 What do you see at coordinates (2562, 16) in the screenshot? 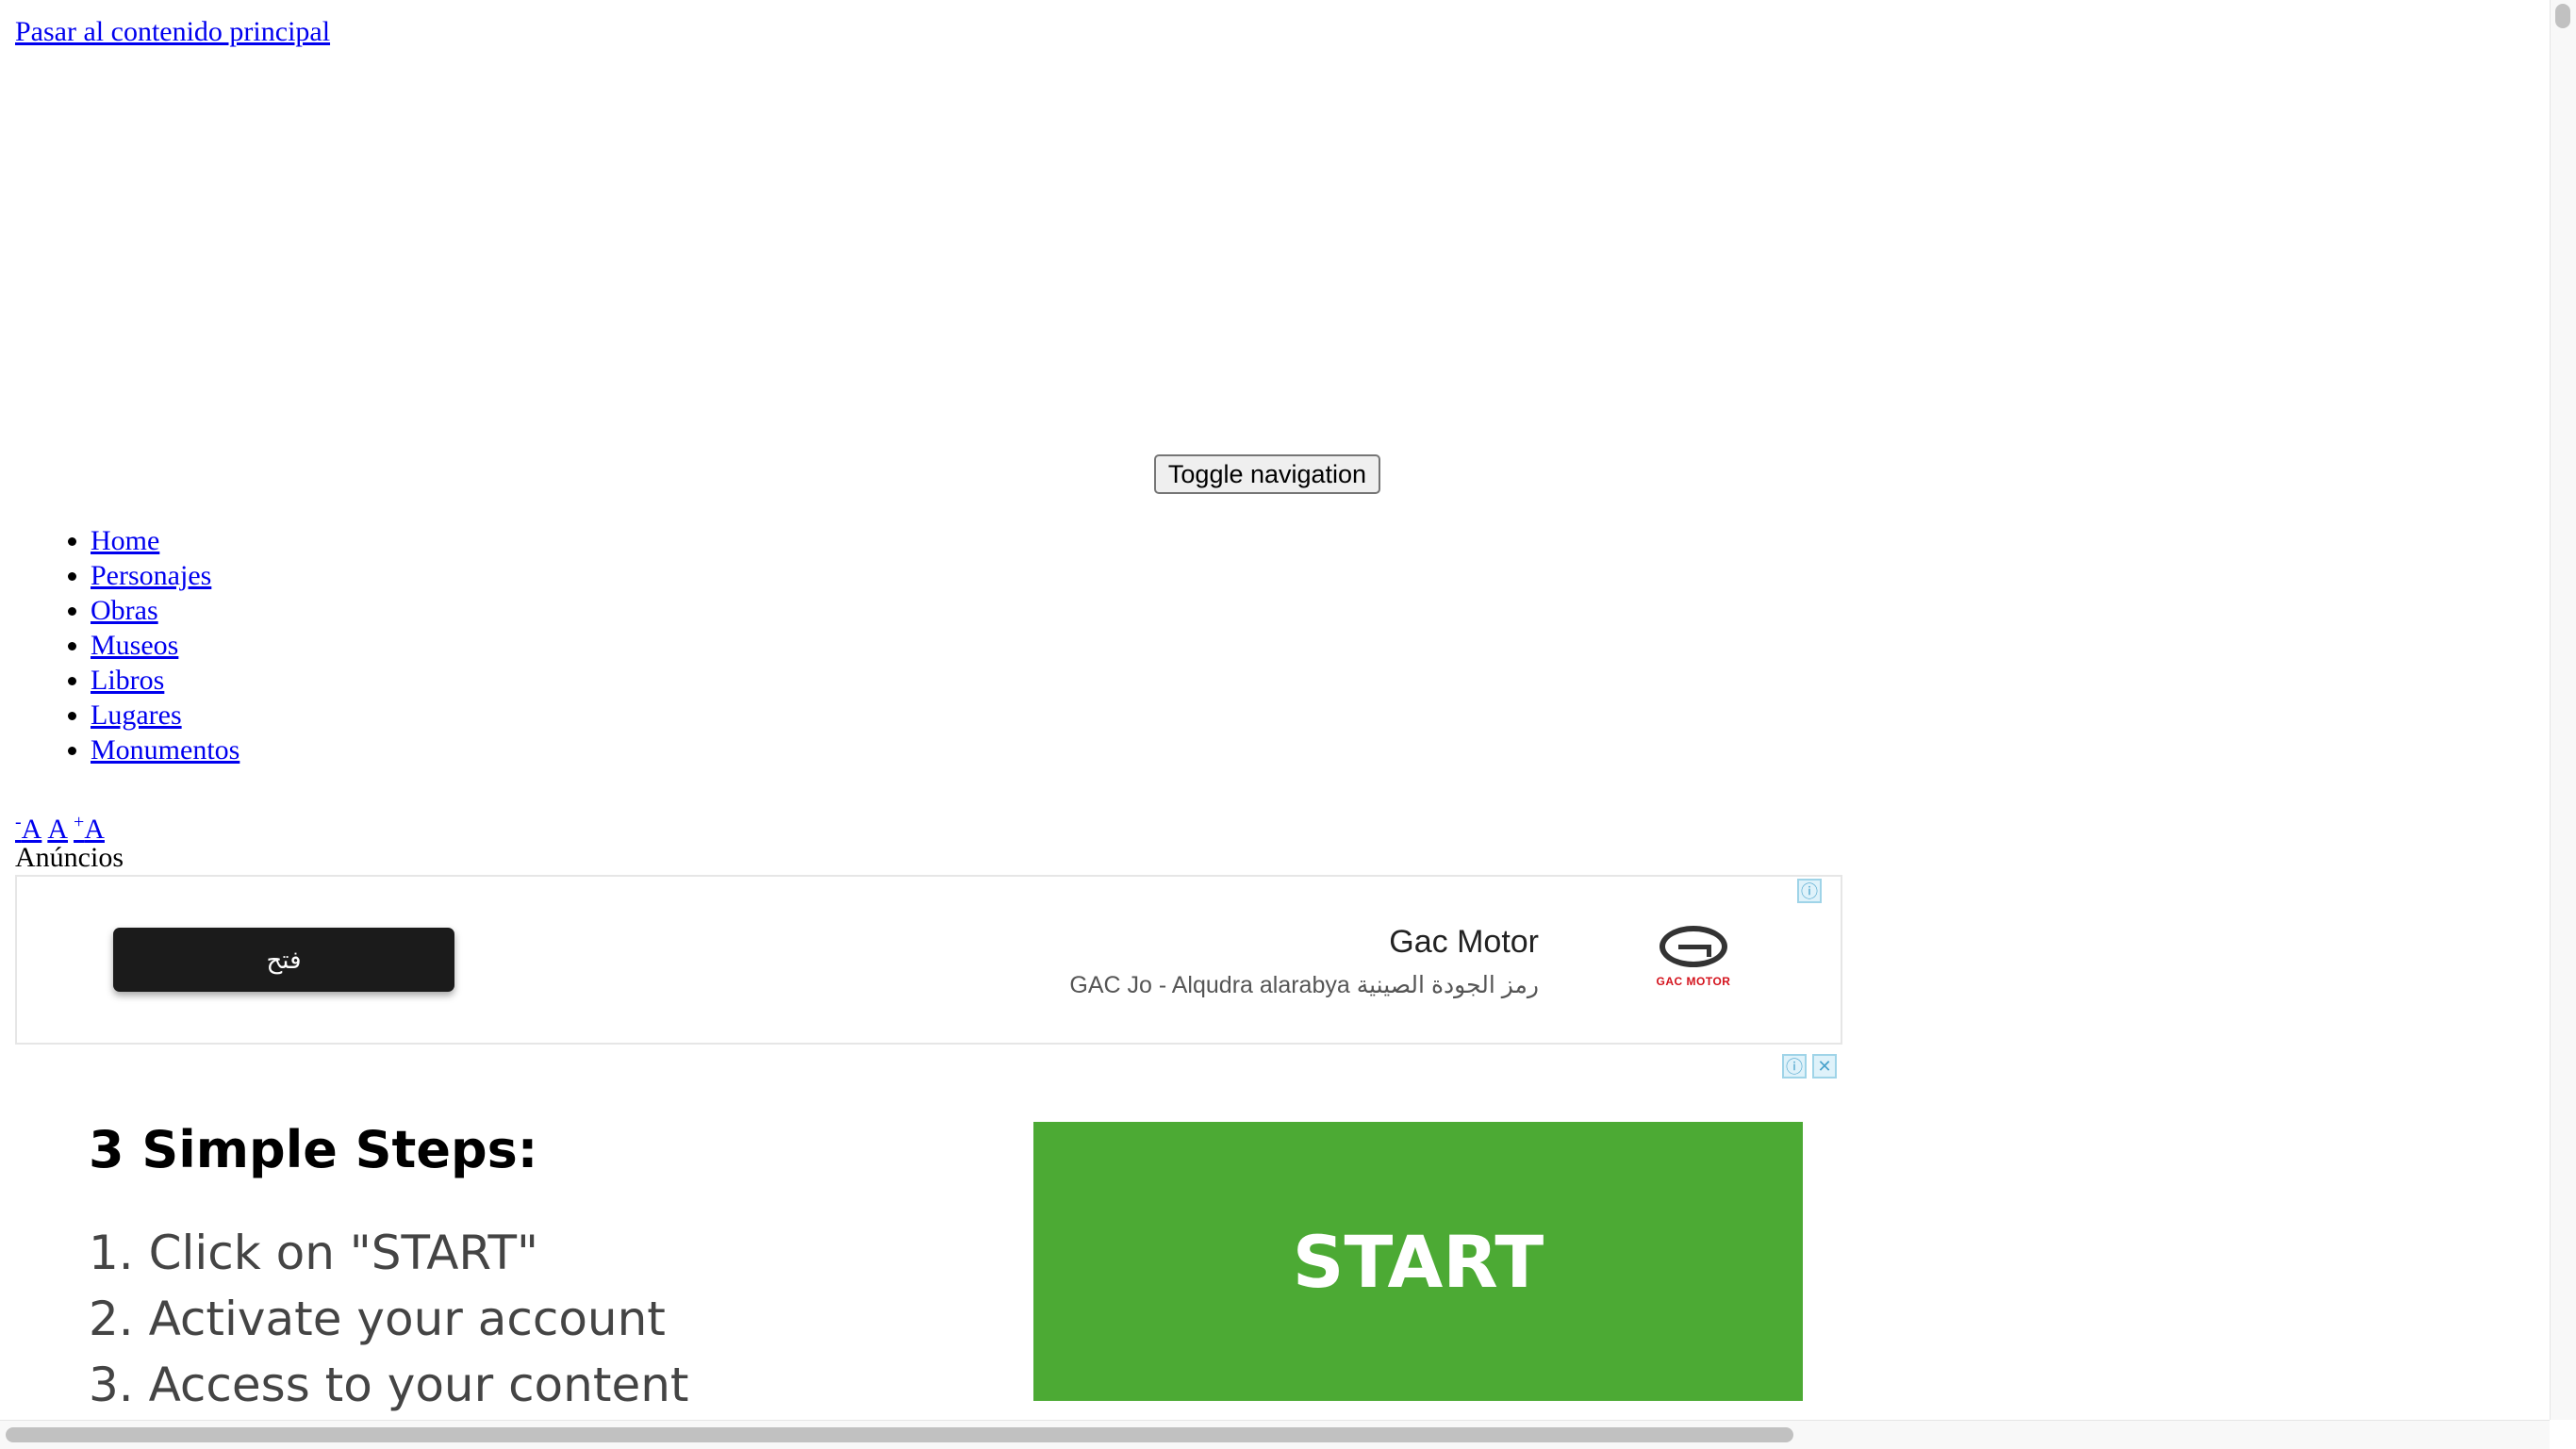
I see `vertical-scrollbar-thumb` at bounding box center [2562, 16].